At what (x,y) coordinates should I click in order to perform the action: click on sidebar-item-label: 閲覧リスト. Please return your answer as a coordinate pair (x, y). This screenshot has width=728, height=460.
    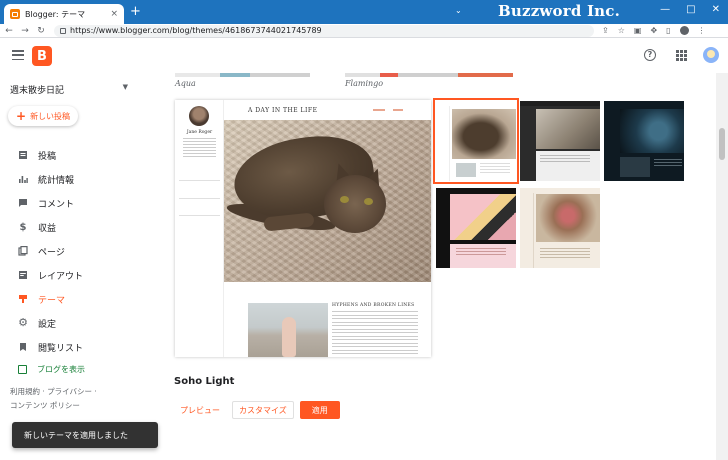
    Looking at the image, I should click on (61, 348).